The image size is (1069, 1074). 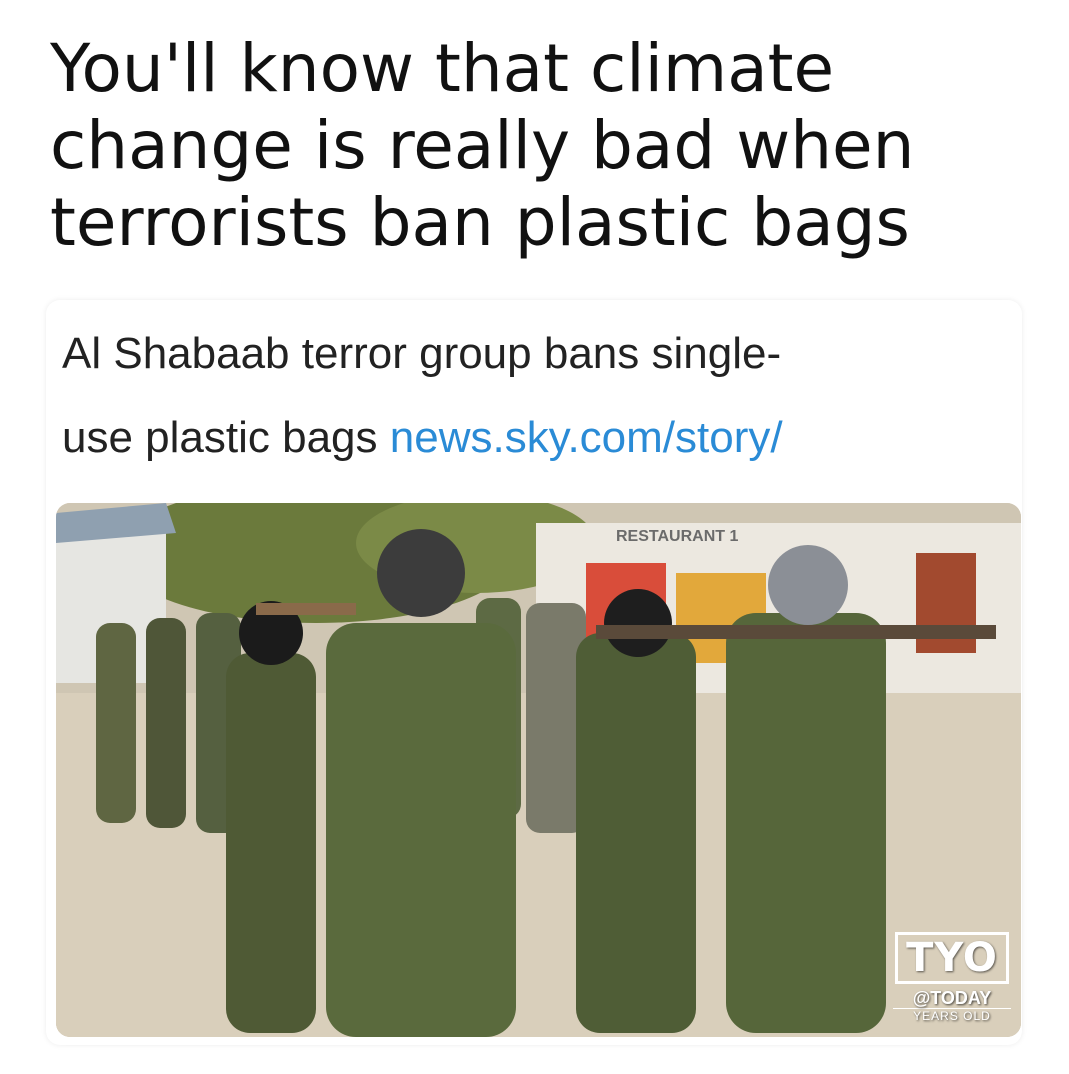 What do you see at coordinates (220, 437) in the screenshot?
I see `headline-line-2: use plastic bags` at bounding box center [220, 437].